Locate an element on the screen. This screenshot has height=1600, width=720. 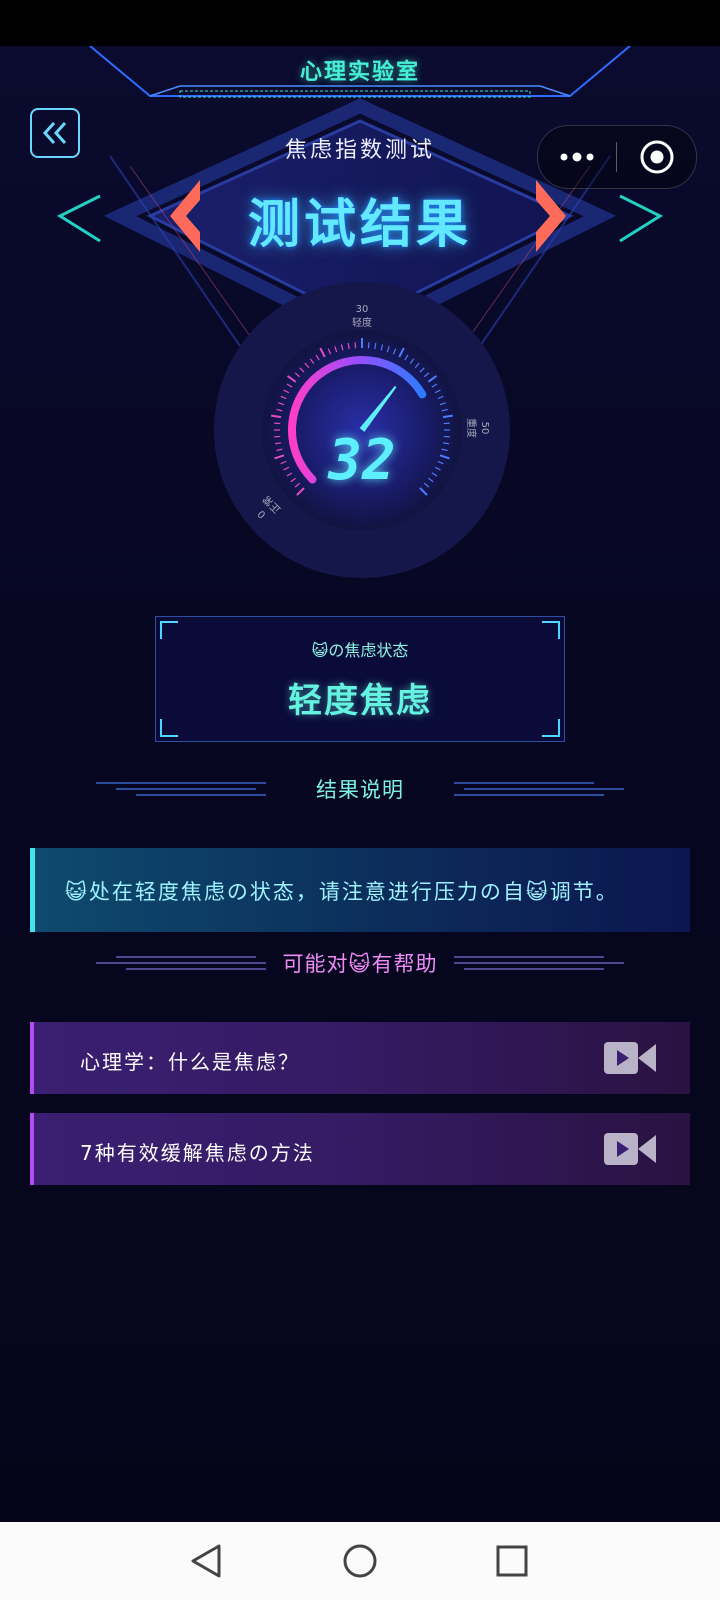
anxiety-state-card: 😺の焦虑状态 轻度焦虑 is located at coordinates (360, 679).